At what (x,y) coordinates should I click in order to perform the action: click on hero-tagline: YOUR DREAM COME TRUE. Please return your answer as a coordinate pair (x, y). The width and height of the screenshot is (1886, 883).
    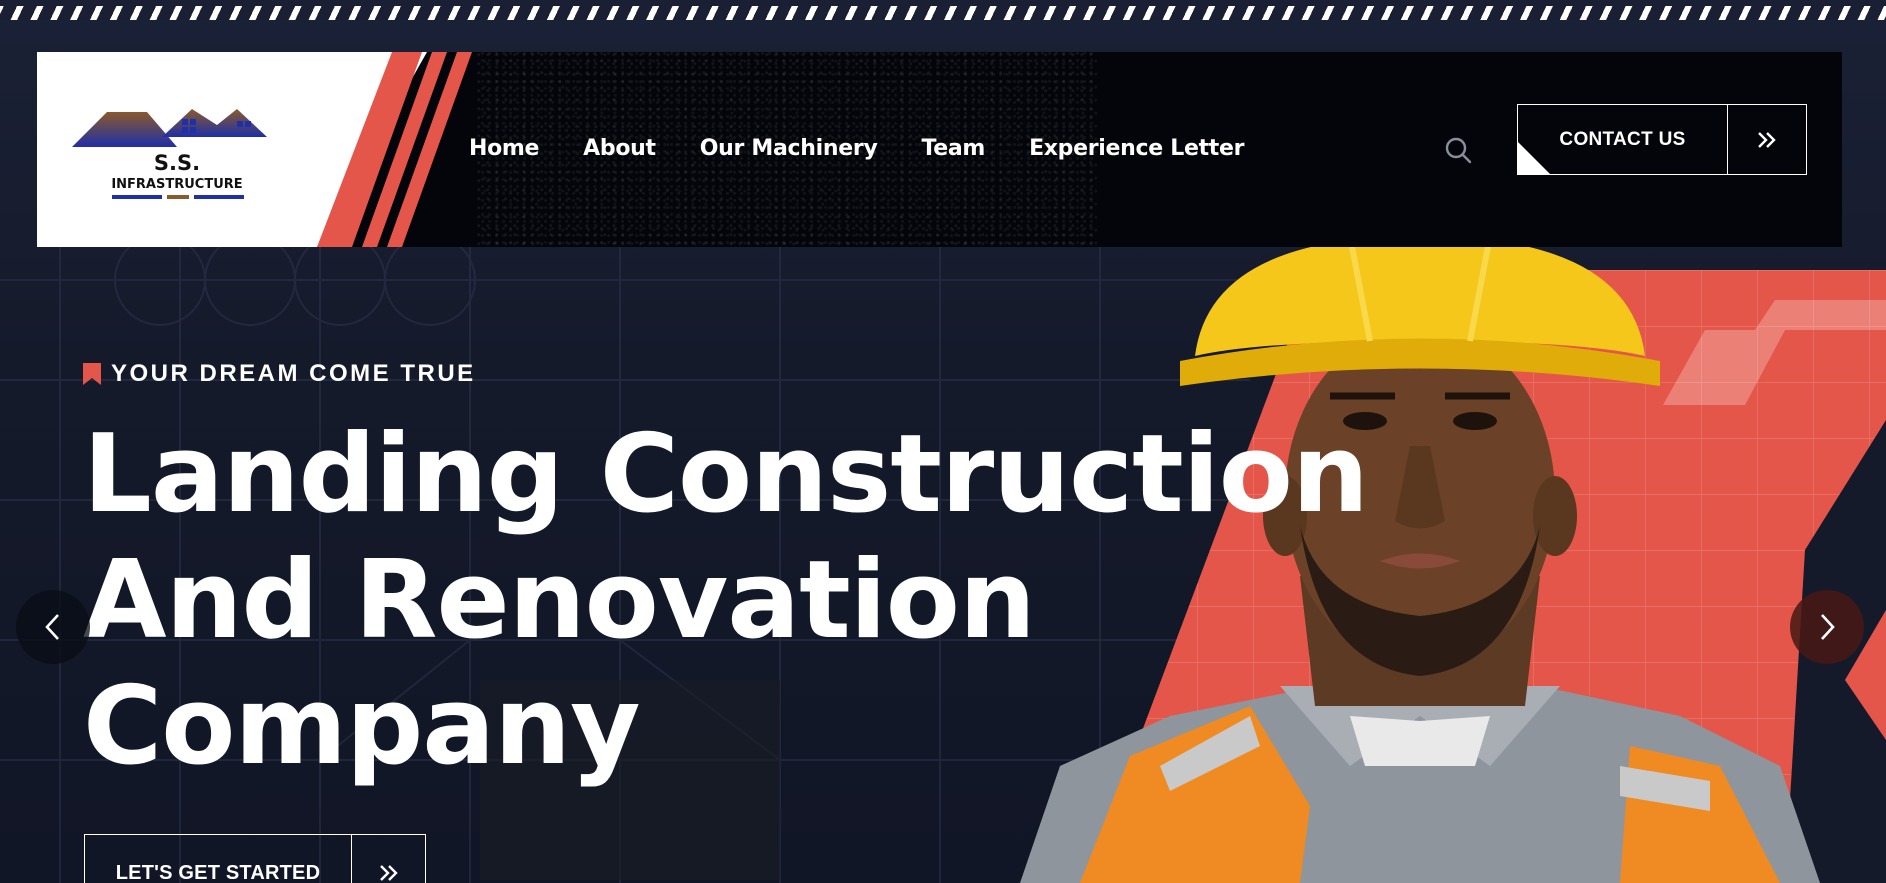
    Looking at the image, I should click on (279, 374).